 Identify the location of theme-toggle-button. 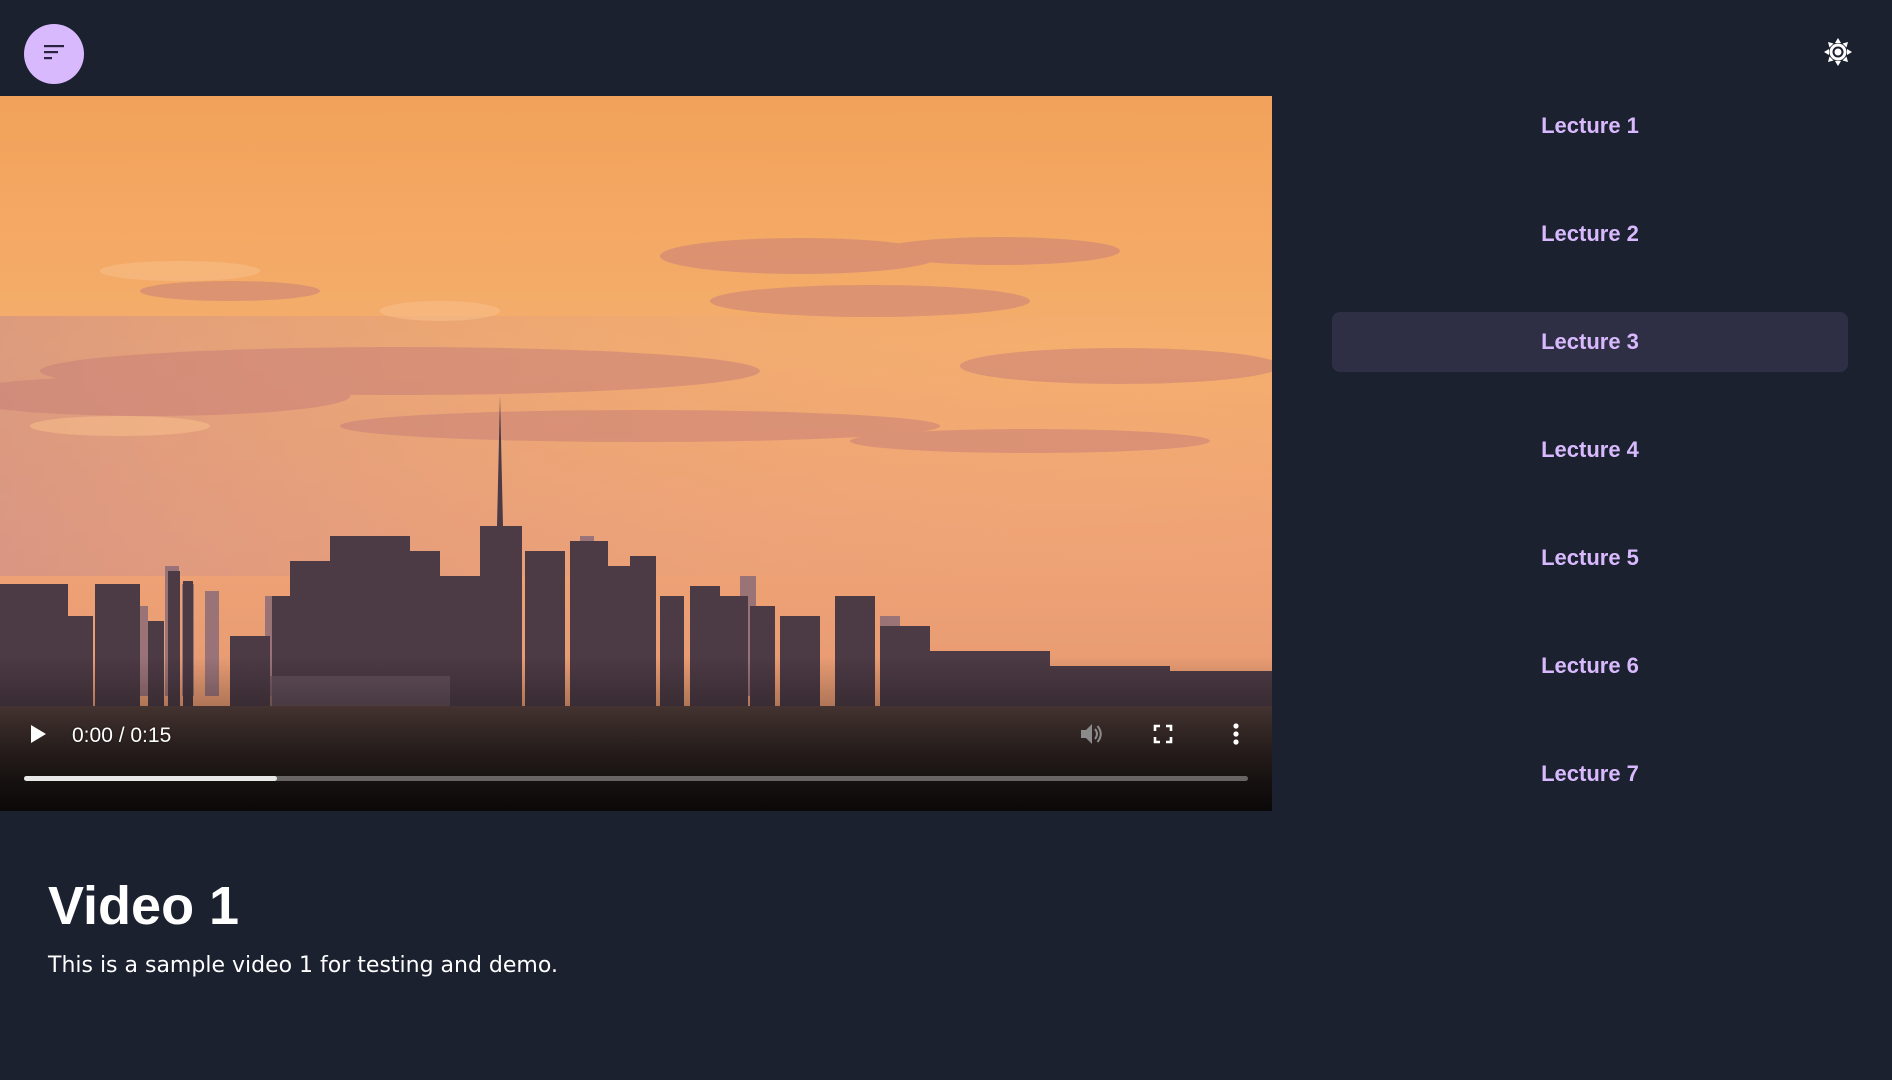
(1838, 54).